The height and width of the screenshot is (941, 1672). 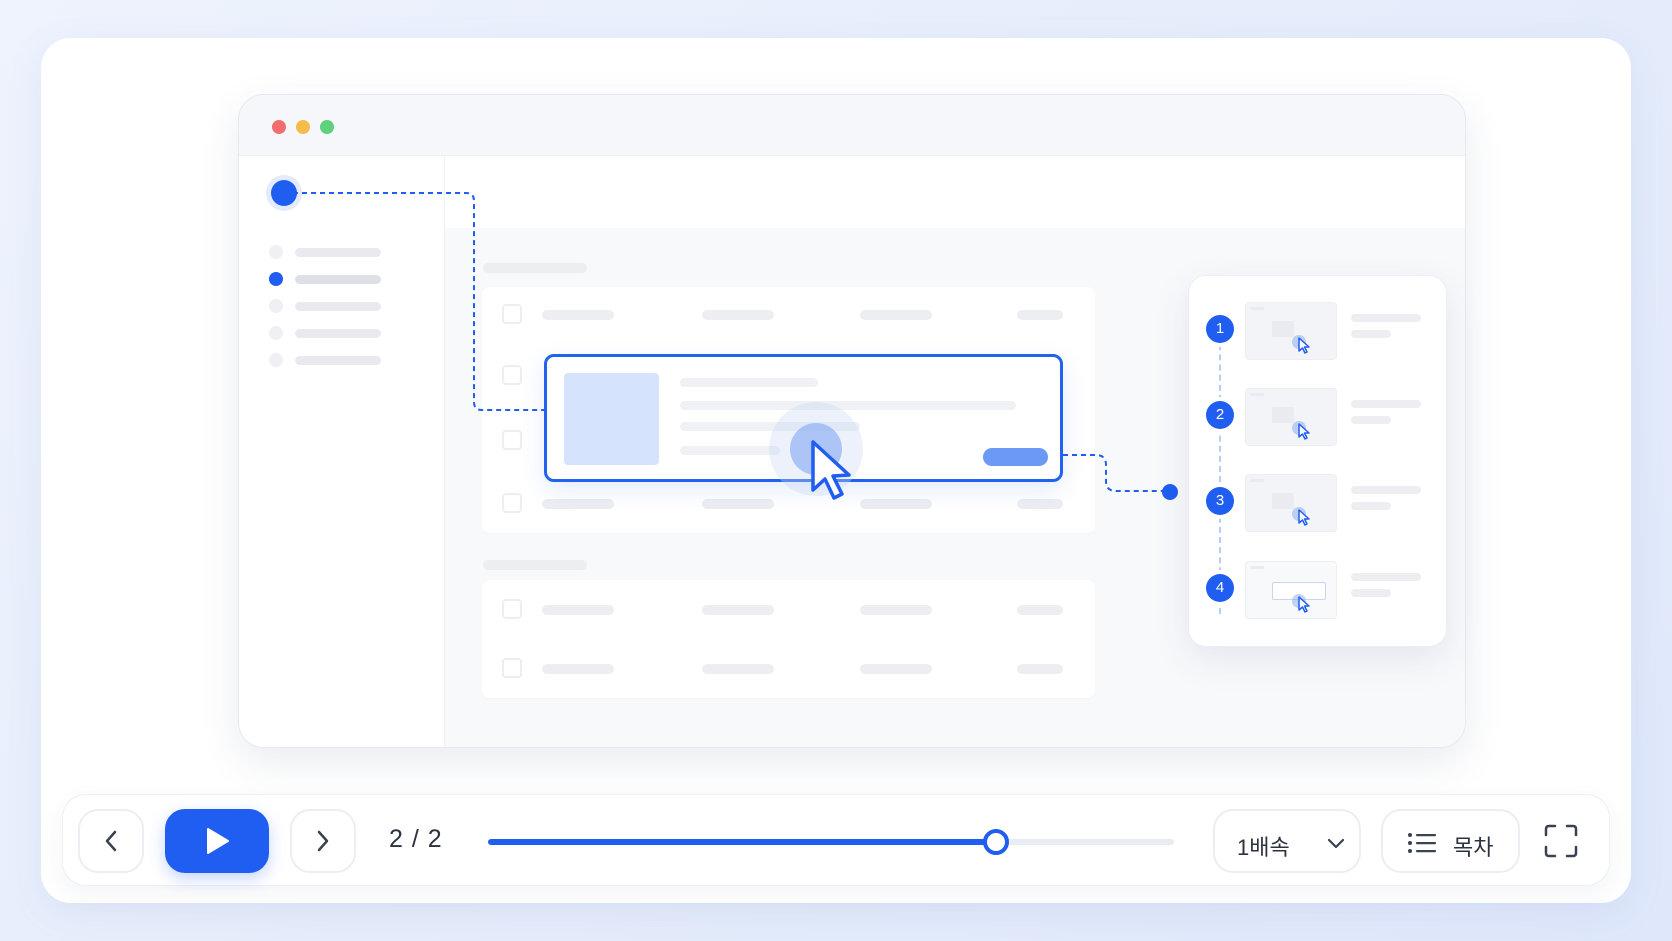 What do you see at coordinates (303, 127) in the screenshot?
I see `window-minimize-dot` at bounding box center [303, 127].